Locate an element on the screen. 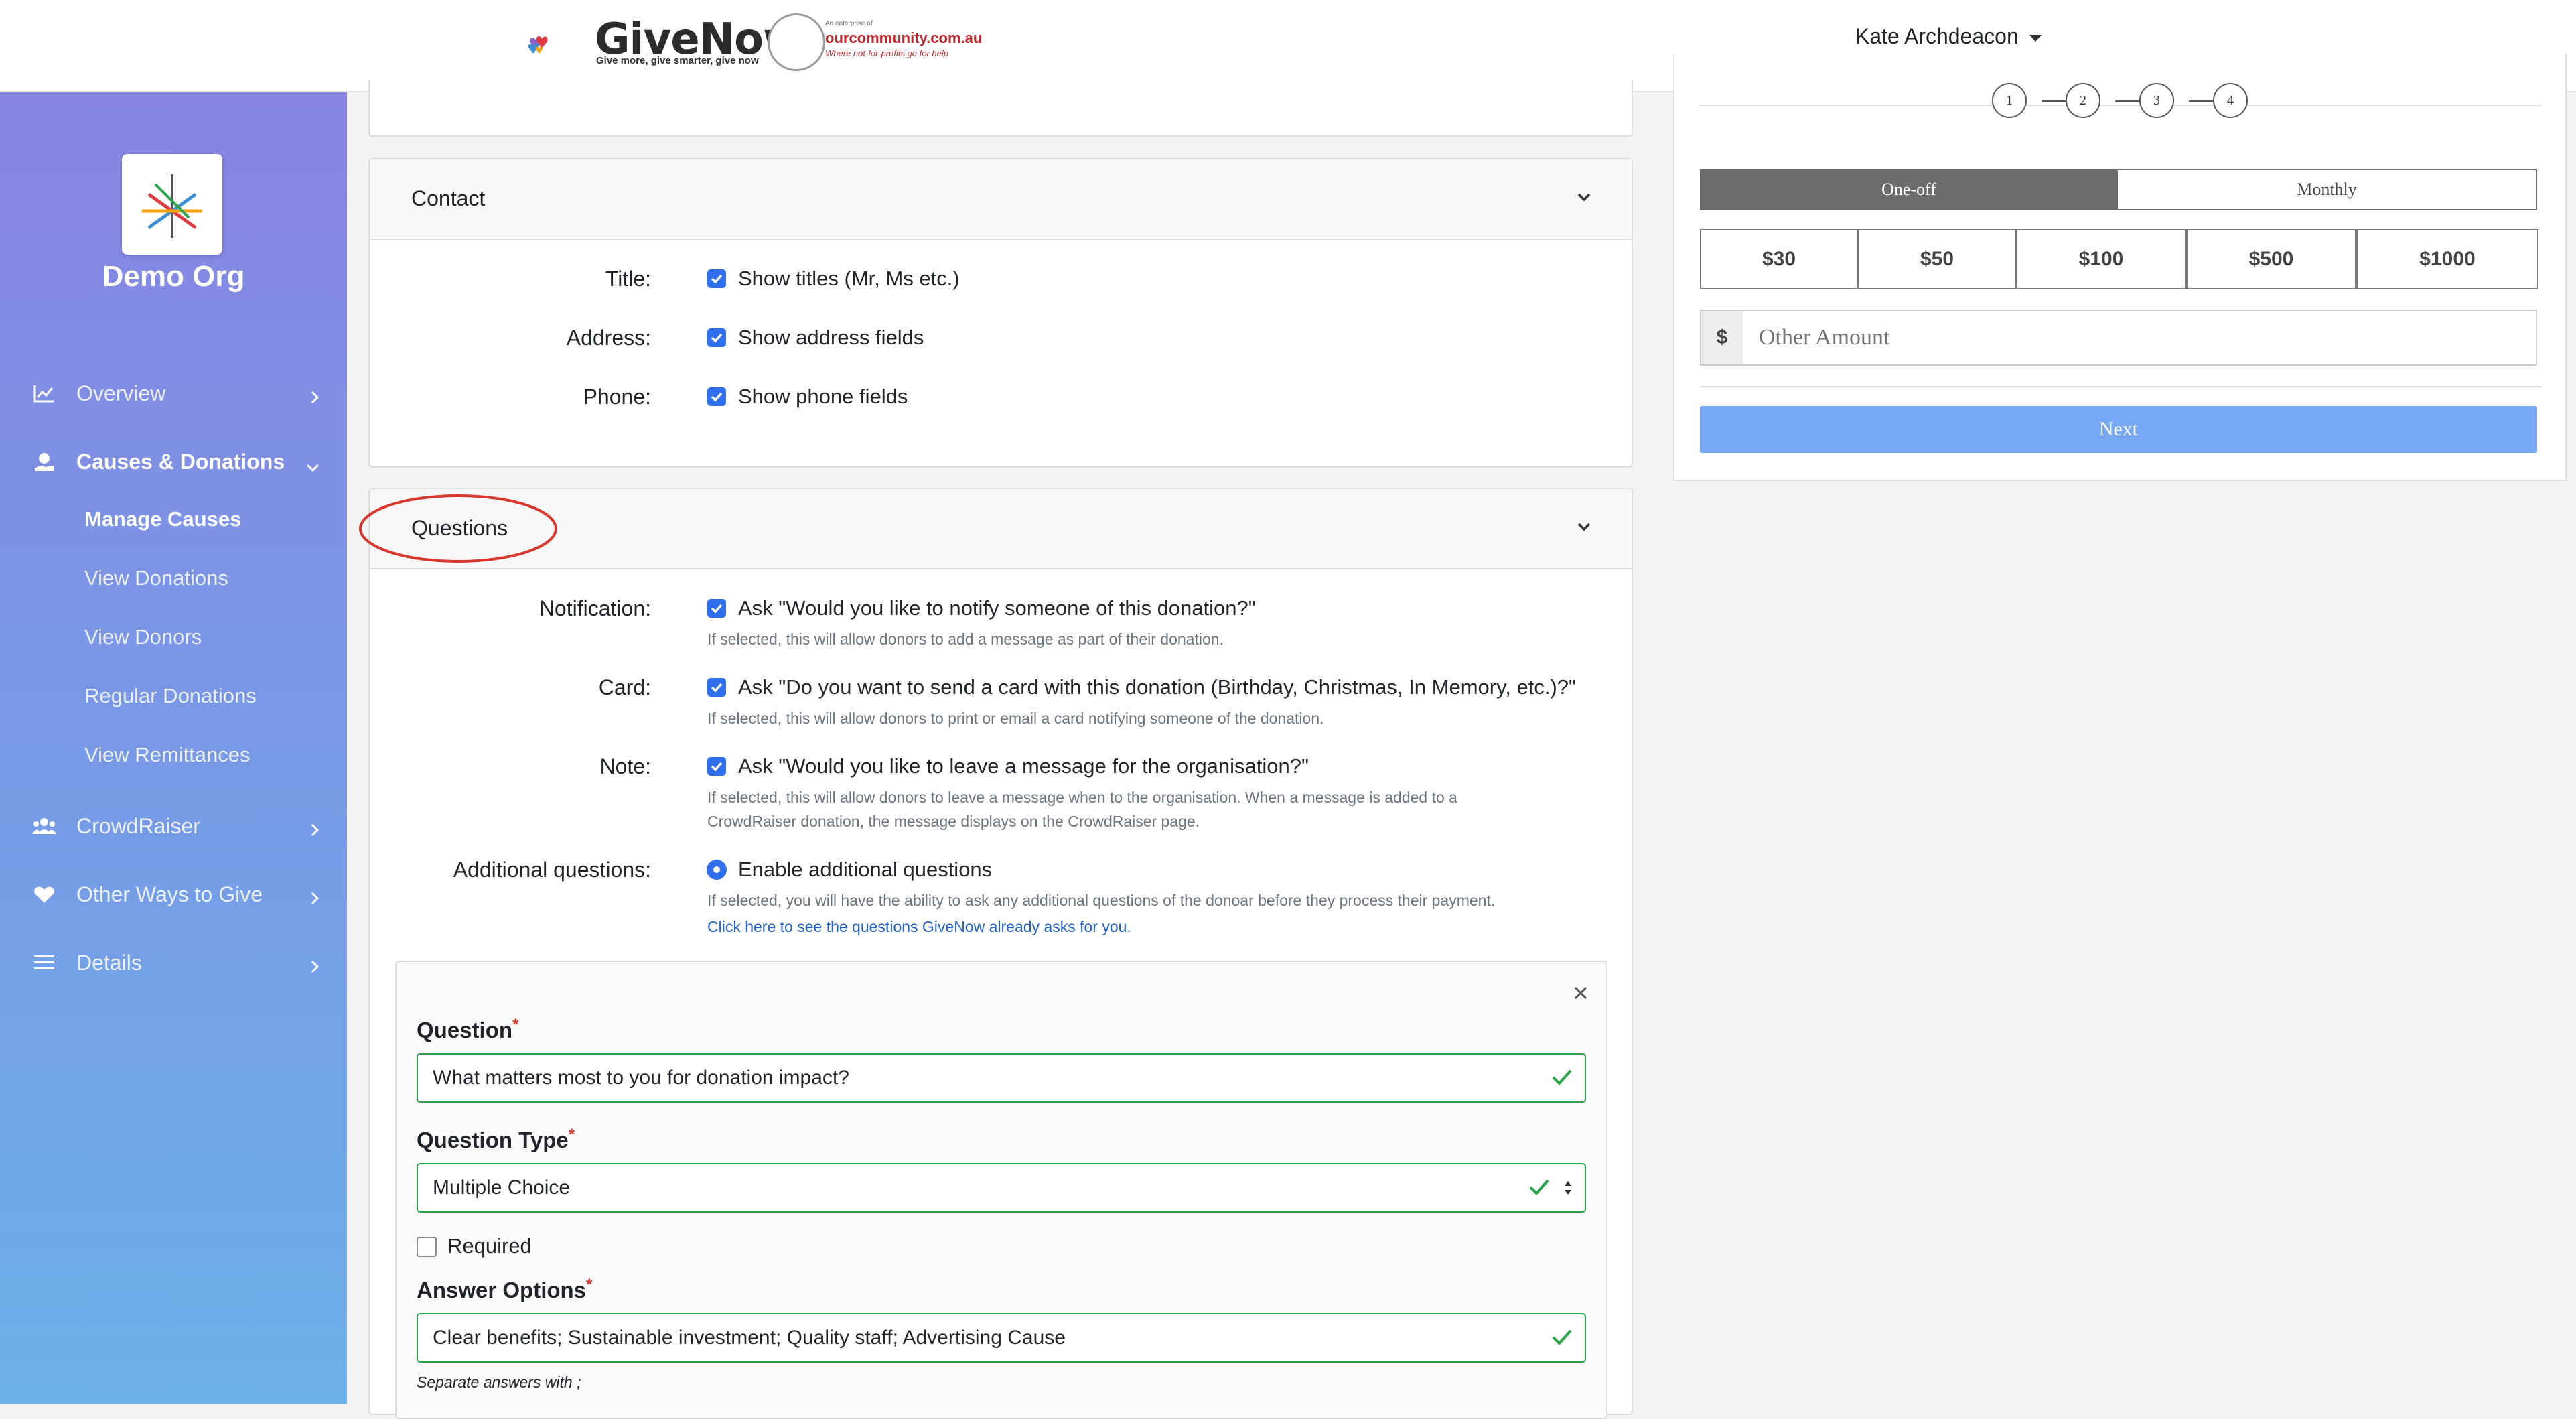 This screenshot has height=1419, width=2576. givenow-logo is located at coordinates (563, 46).